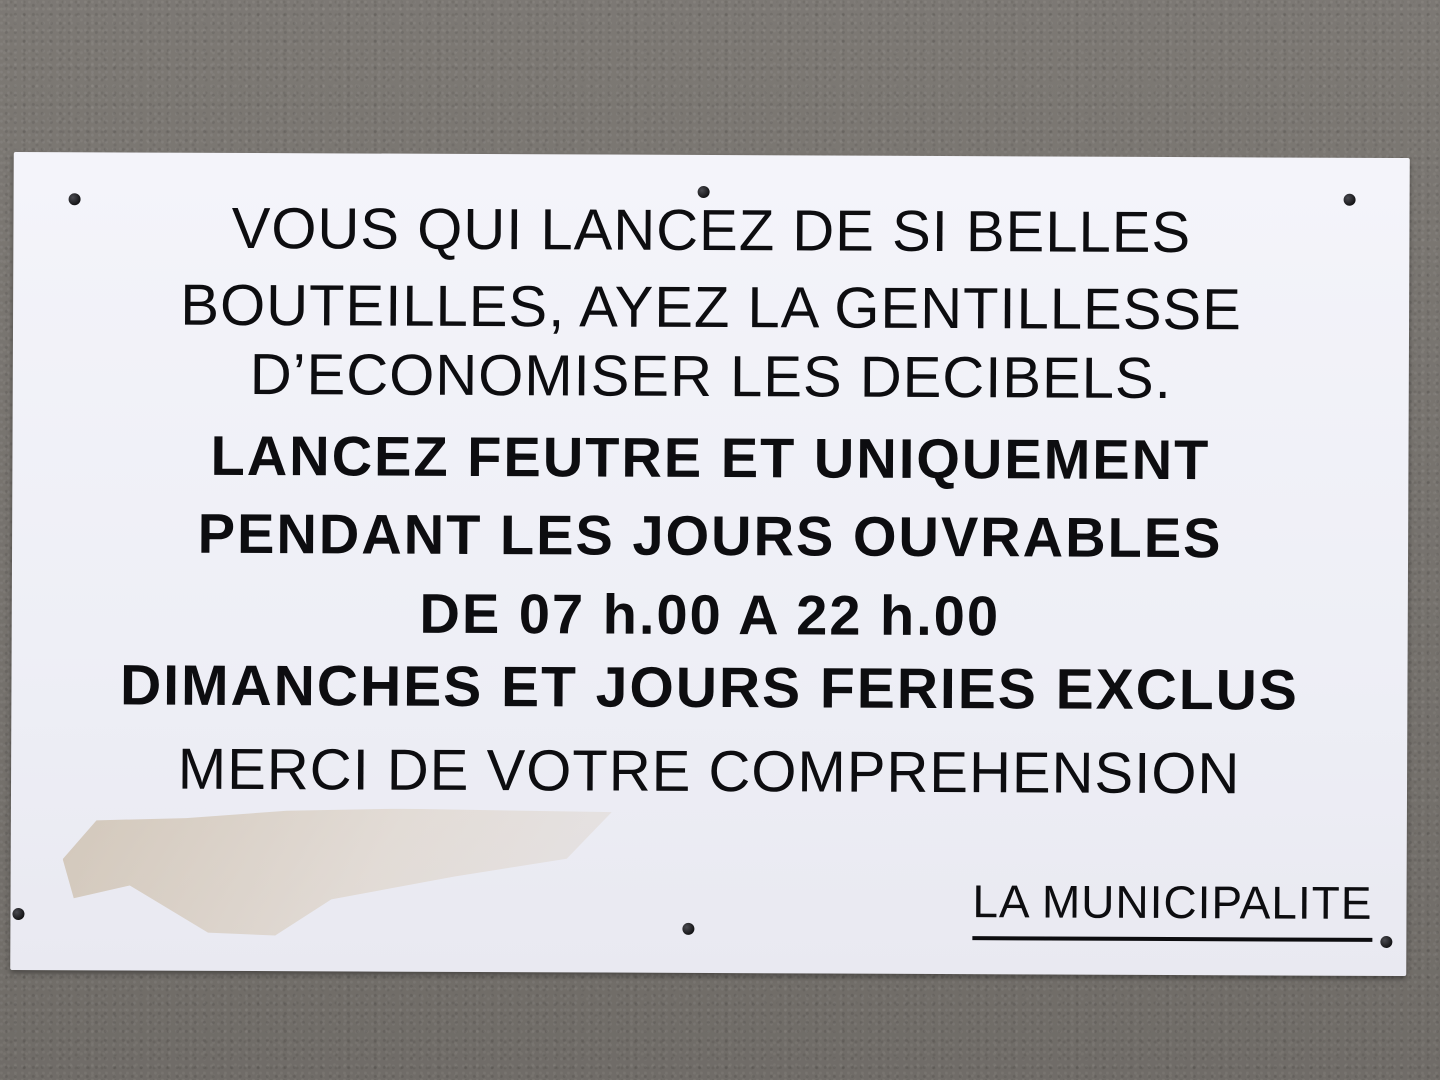 The width and height of the screenshot is (1440, 1080). Describe the element at coordinates (711, 230) in the screenshot. I see `sign-line-1: VOUS QUI LANCEZ DE SI BELLES` at that location.